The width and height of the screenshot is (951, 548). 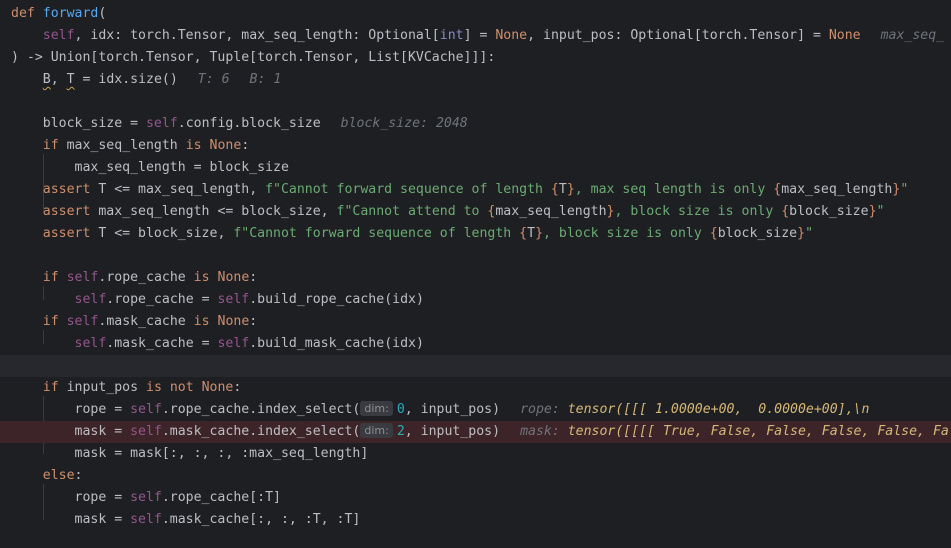 What do you see at coordinates (475, 366) in the screenshot?
I see `caret-line` at bounding box center [475, 366].